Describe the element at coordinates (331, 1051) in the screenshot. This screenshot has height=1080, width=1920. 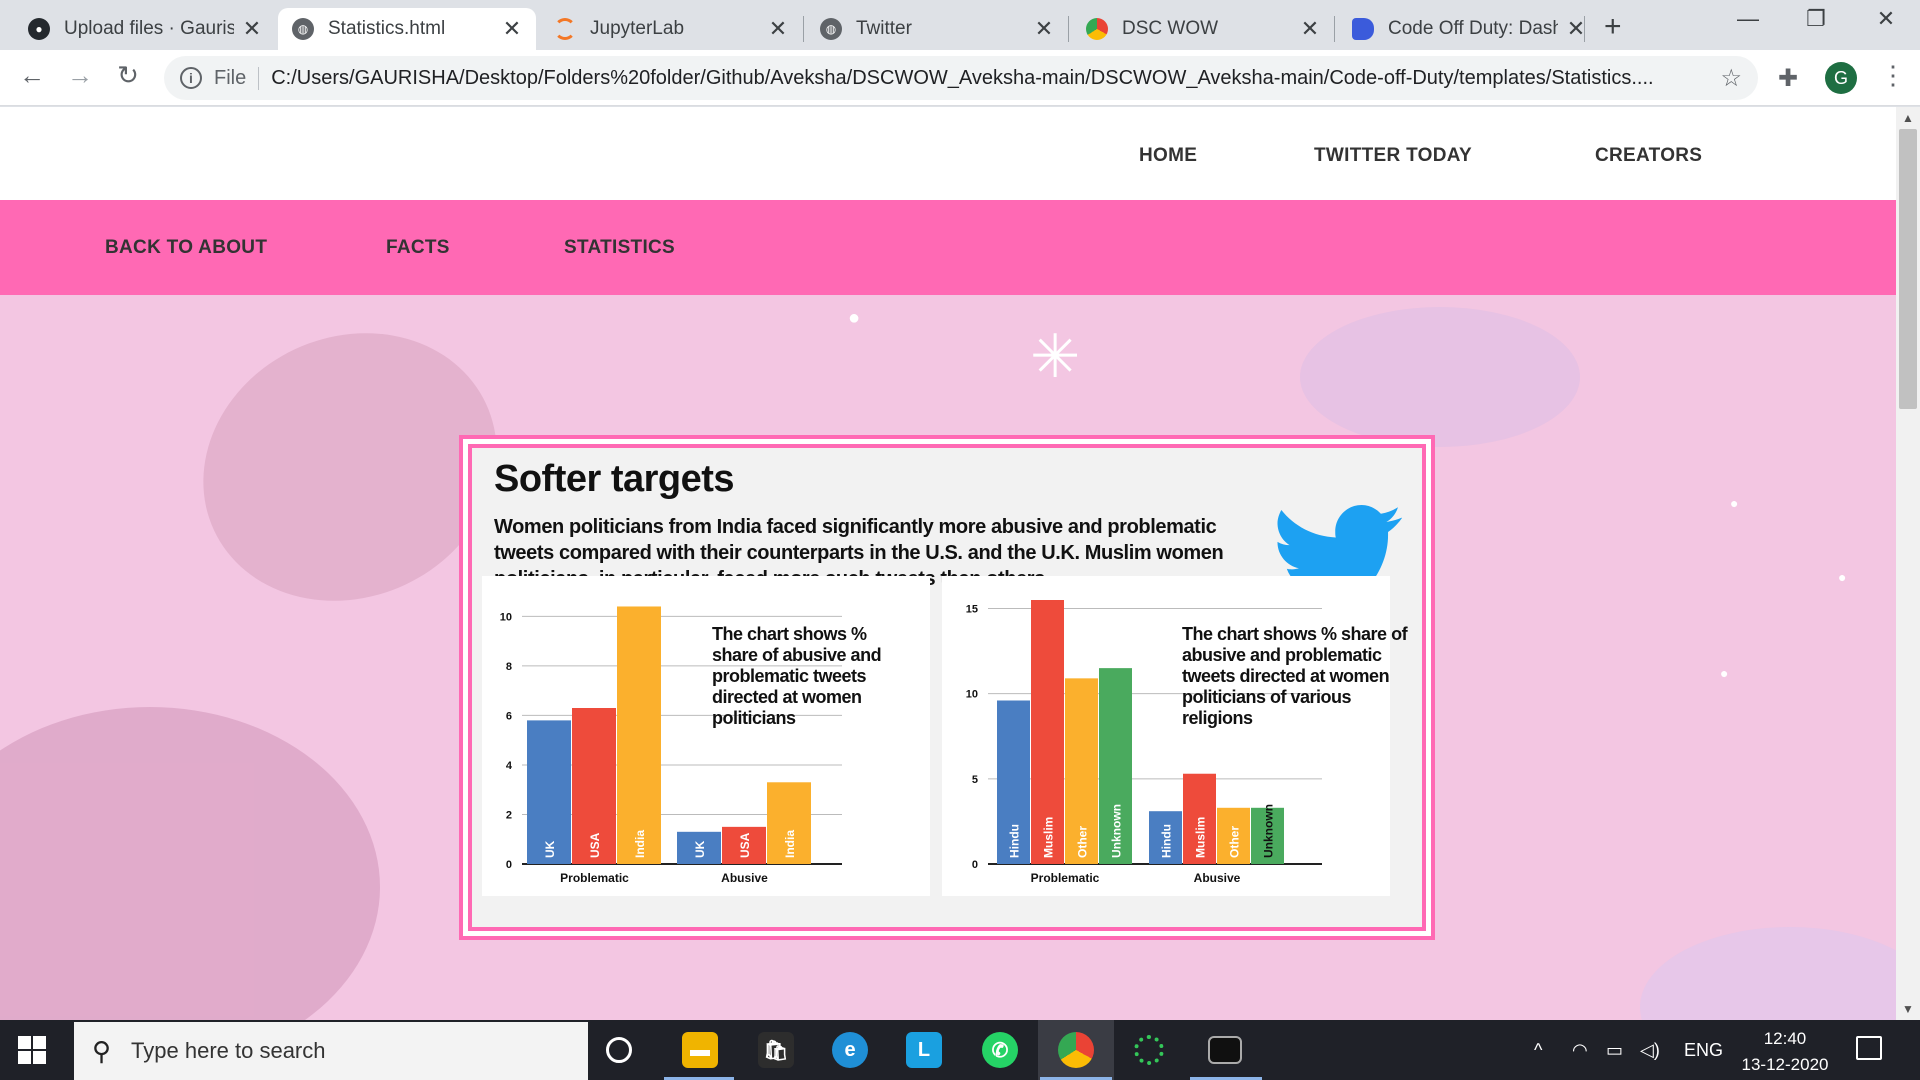
I see `taskbar-search: ⚲ Type here to search` at that location.